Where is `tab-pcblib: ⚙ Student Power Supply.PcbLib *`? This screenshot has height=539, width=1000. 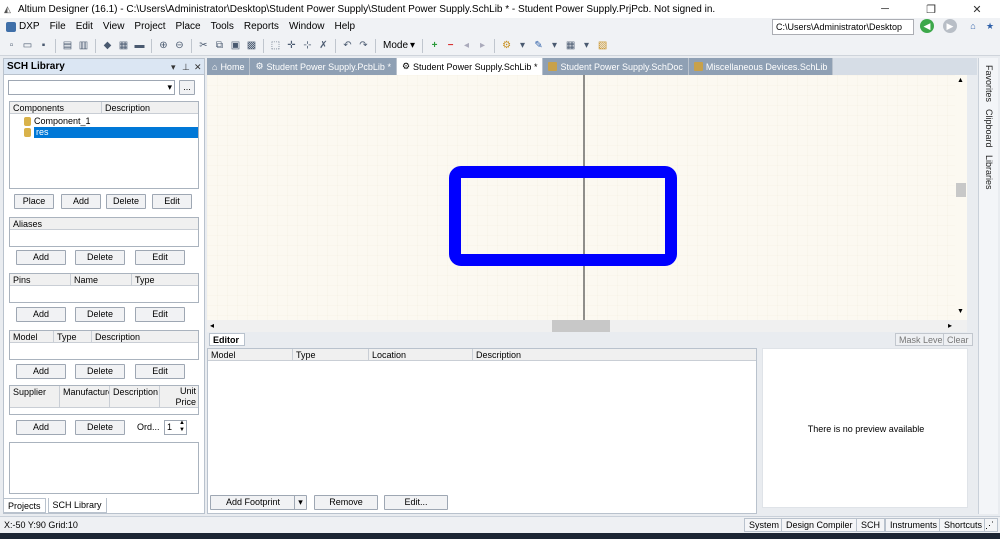 tab-pcblib: ⚙ Student Power Supply.PcbLib * is located at coordinates (323, 66).